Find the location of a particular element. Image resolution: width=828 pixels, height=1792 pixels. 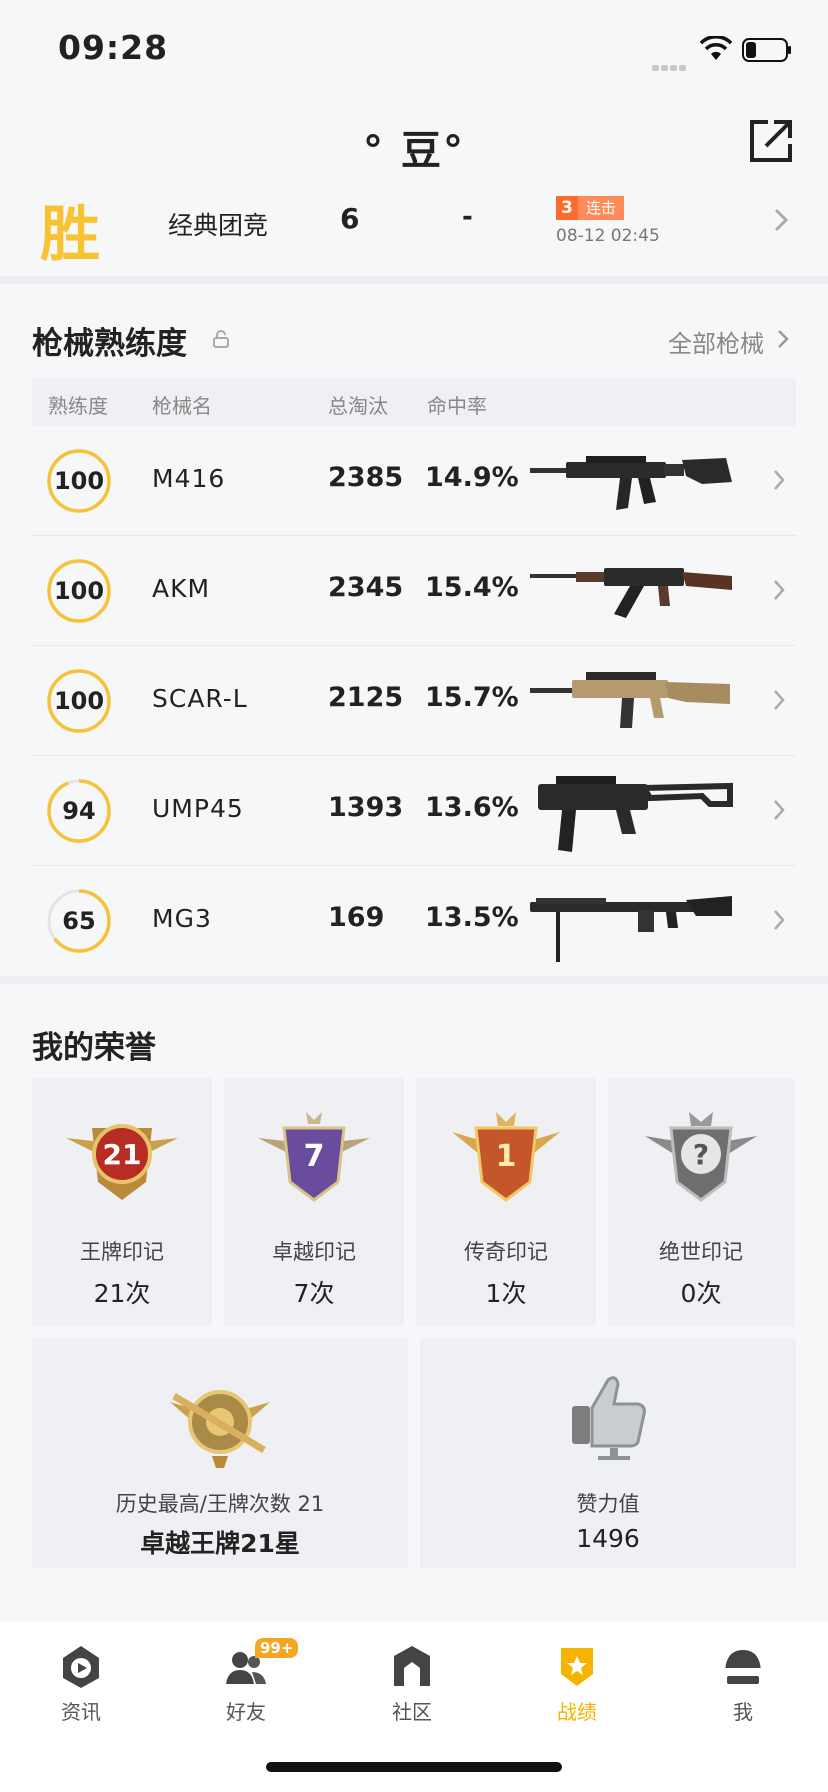

scar-l-rifle-image is located at coordinates (630, 700).